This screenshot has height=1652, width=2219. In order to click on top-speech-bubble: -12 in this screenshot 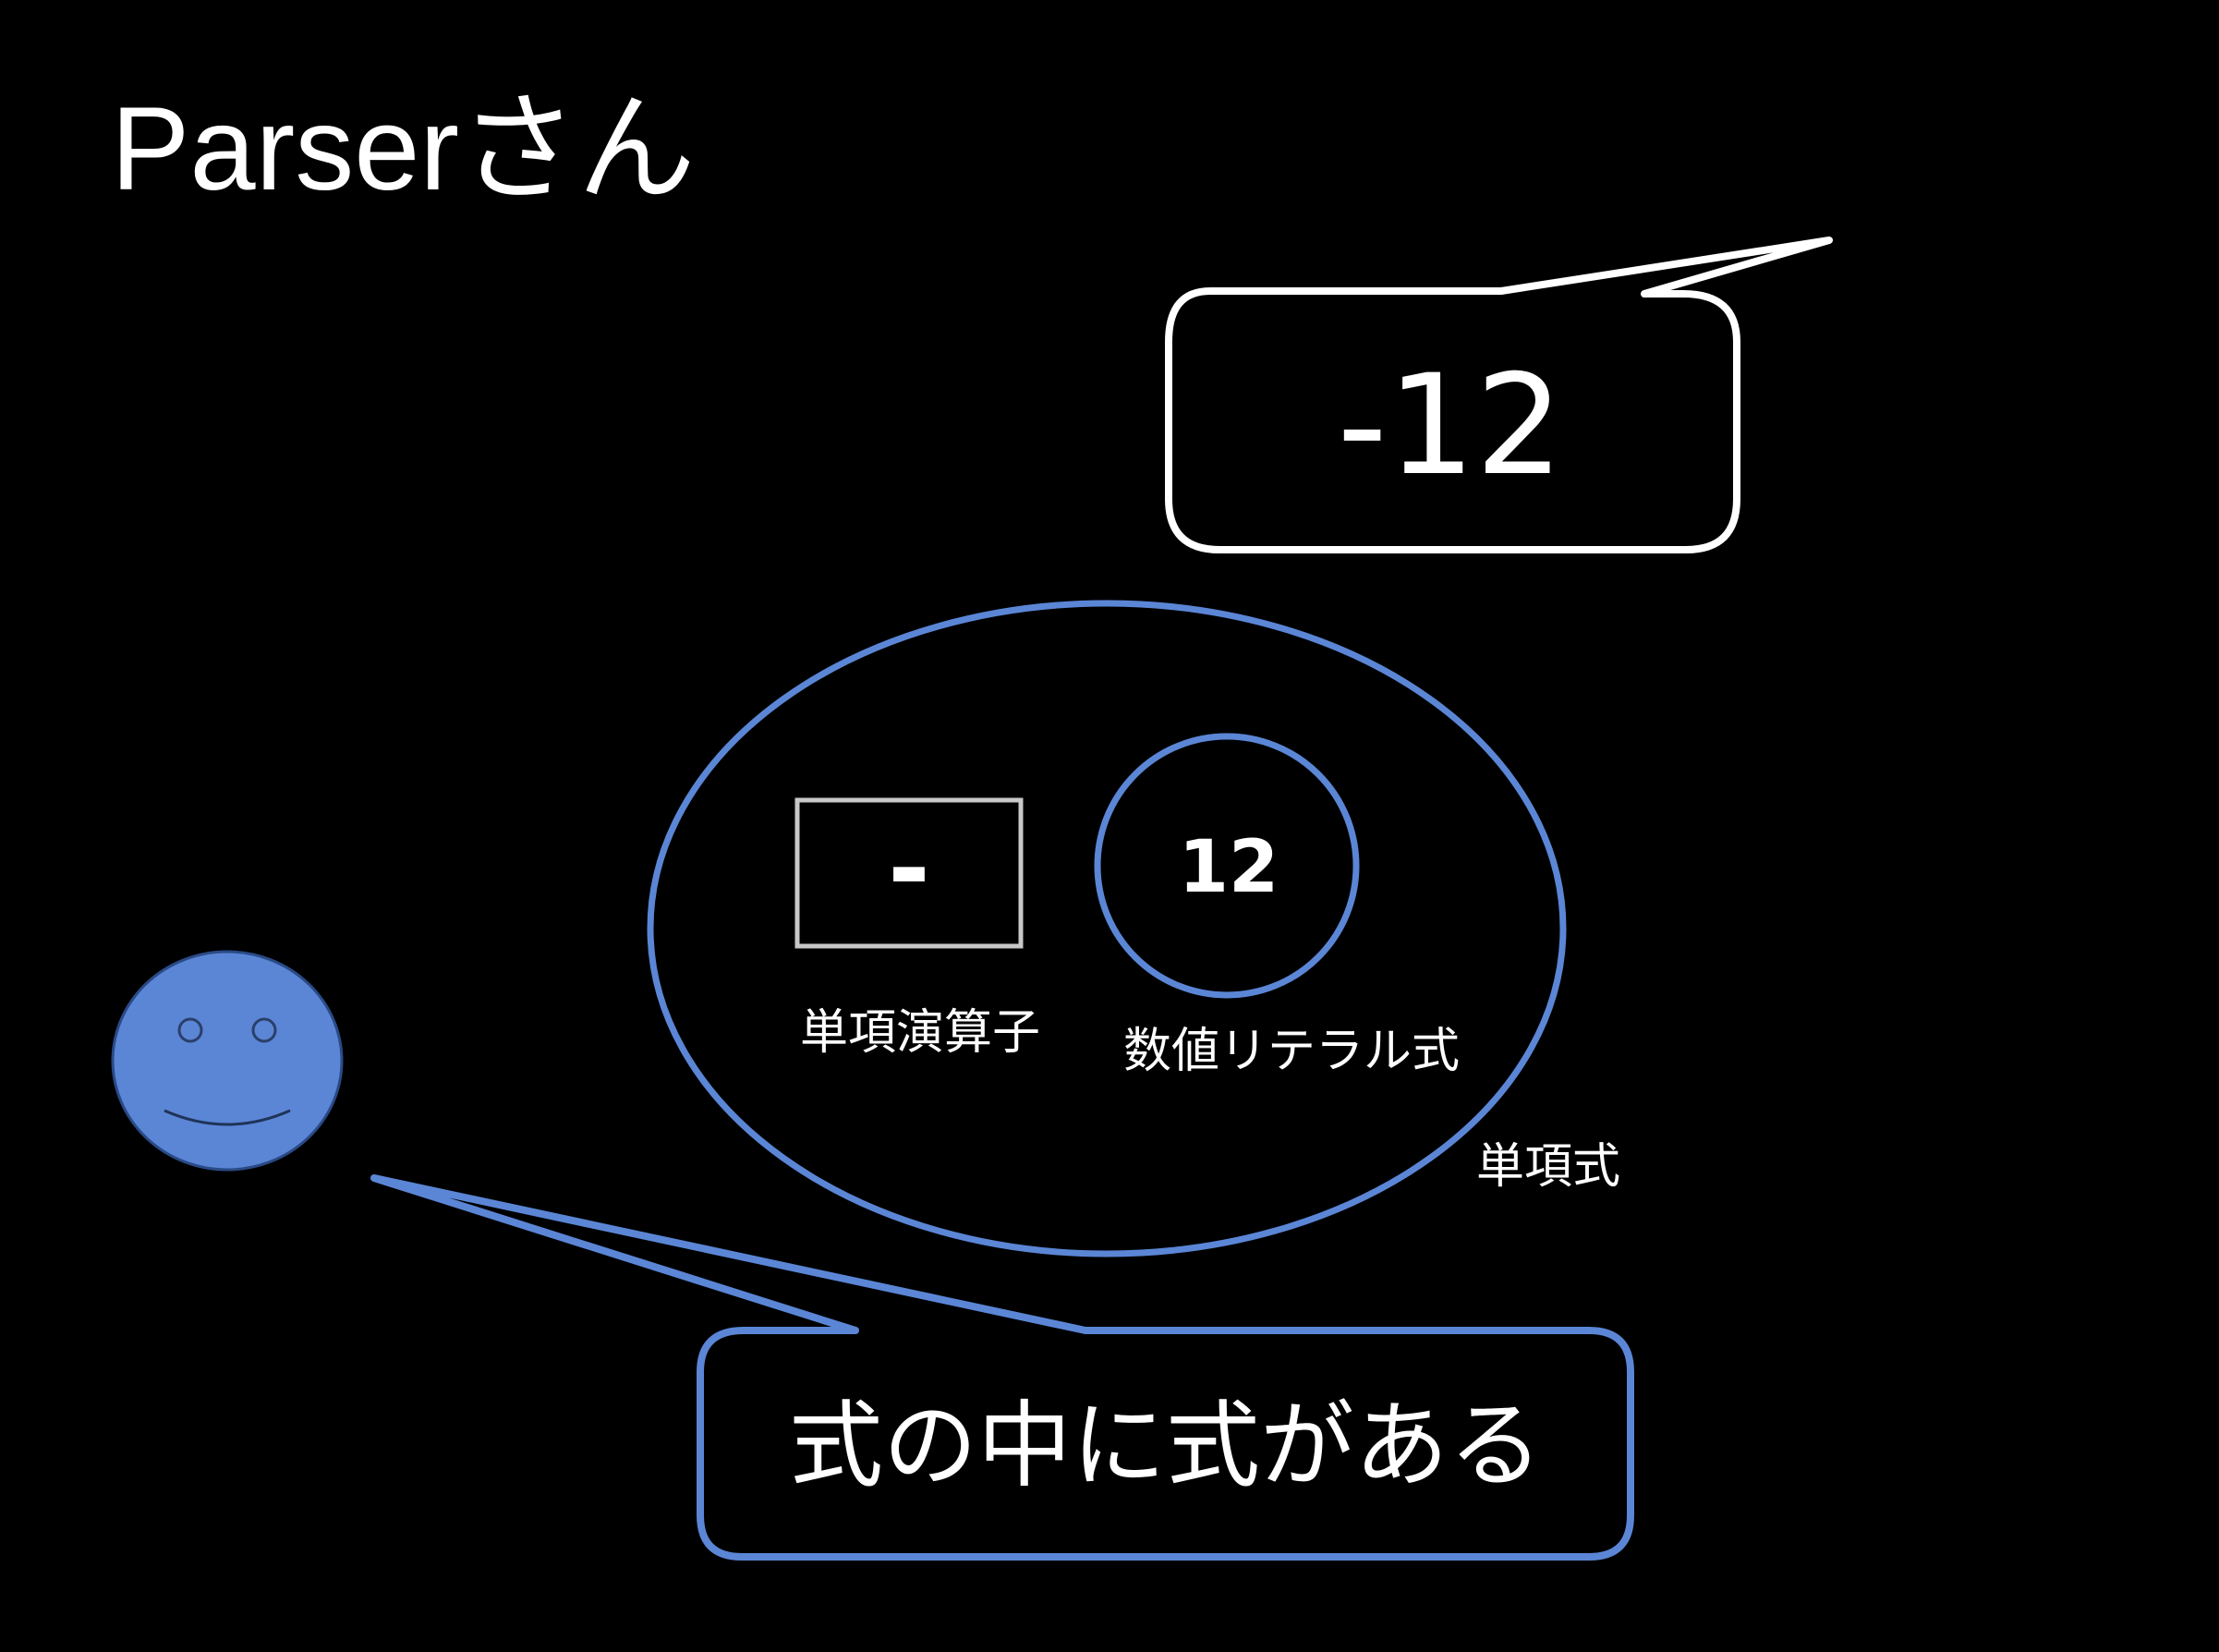, I will do `click(1499, 395)`.